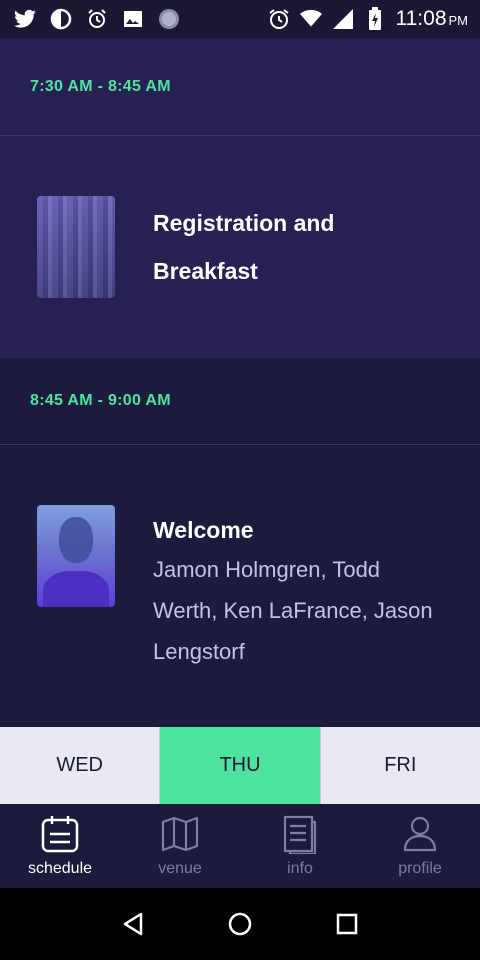  I want to click on tab-label: WED, so click(79, 765).